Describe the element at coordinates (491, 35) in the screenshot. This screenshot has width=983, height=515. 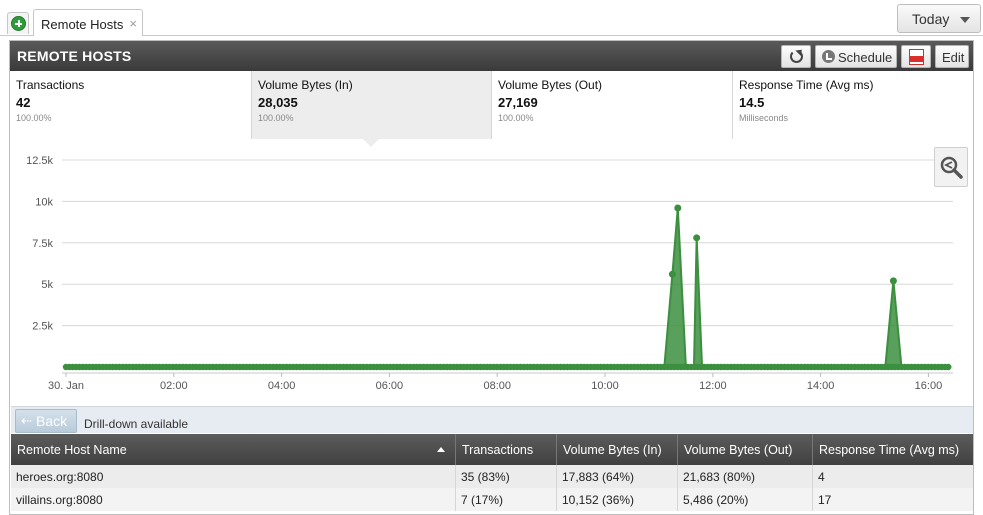
I see `tab-strip-divider` at that location.